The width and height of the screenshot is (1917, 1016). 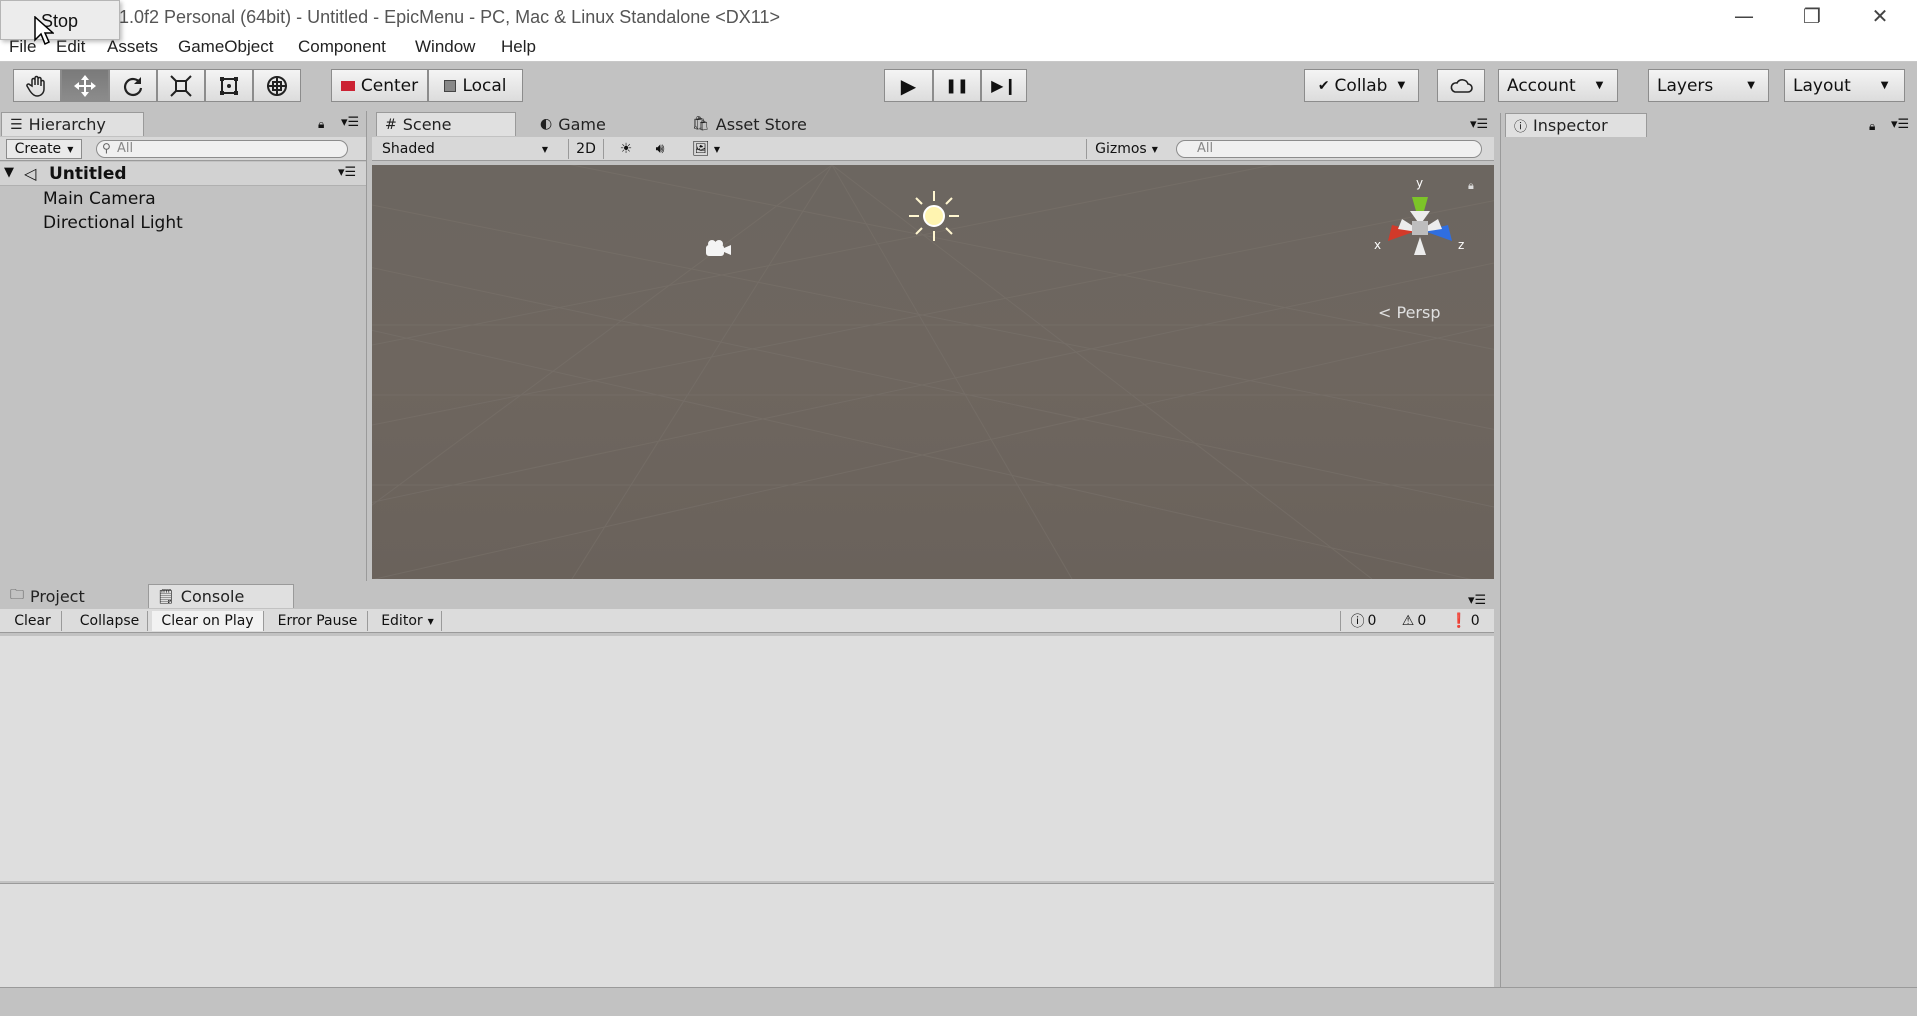 I want to click on collab-dropdown: ✔ Collab ▼, so click(x=1361, y=85).